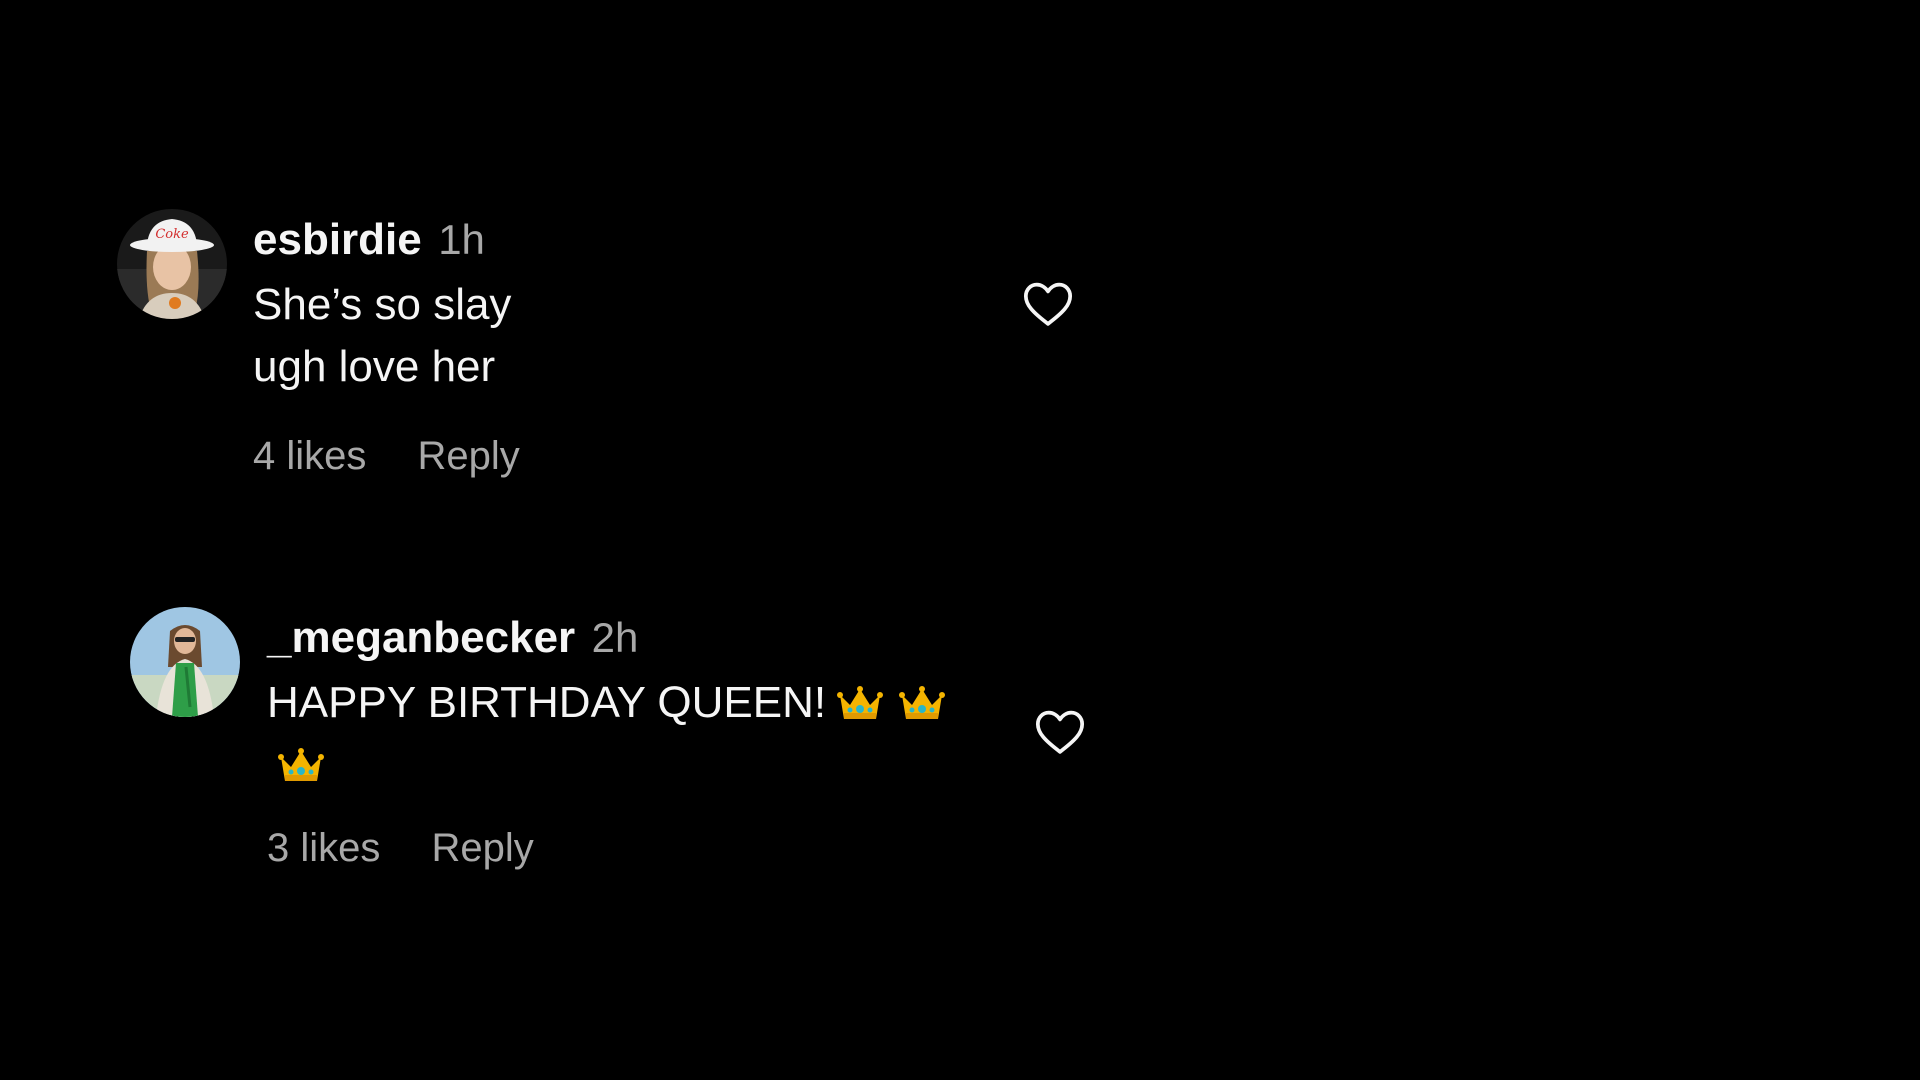  I want to click on cap-logo: Coke, so click(172, 234).